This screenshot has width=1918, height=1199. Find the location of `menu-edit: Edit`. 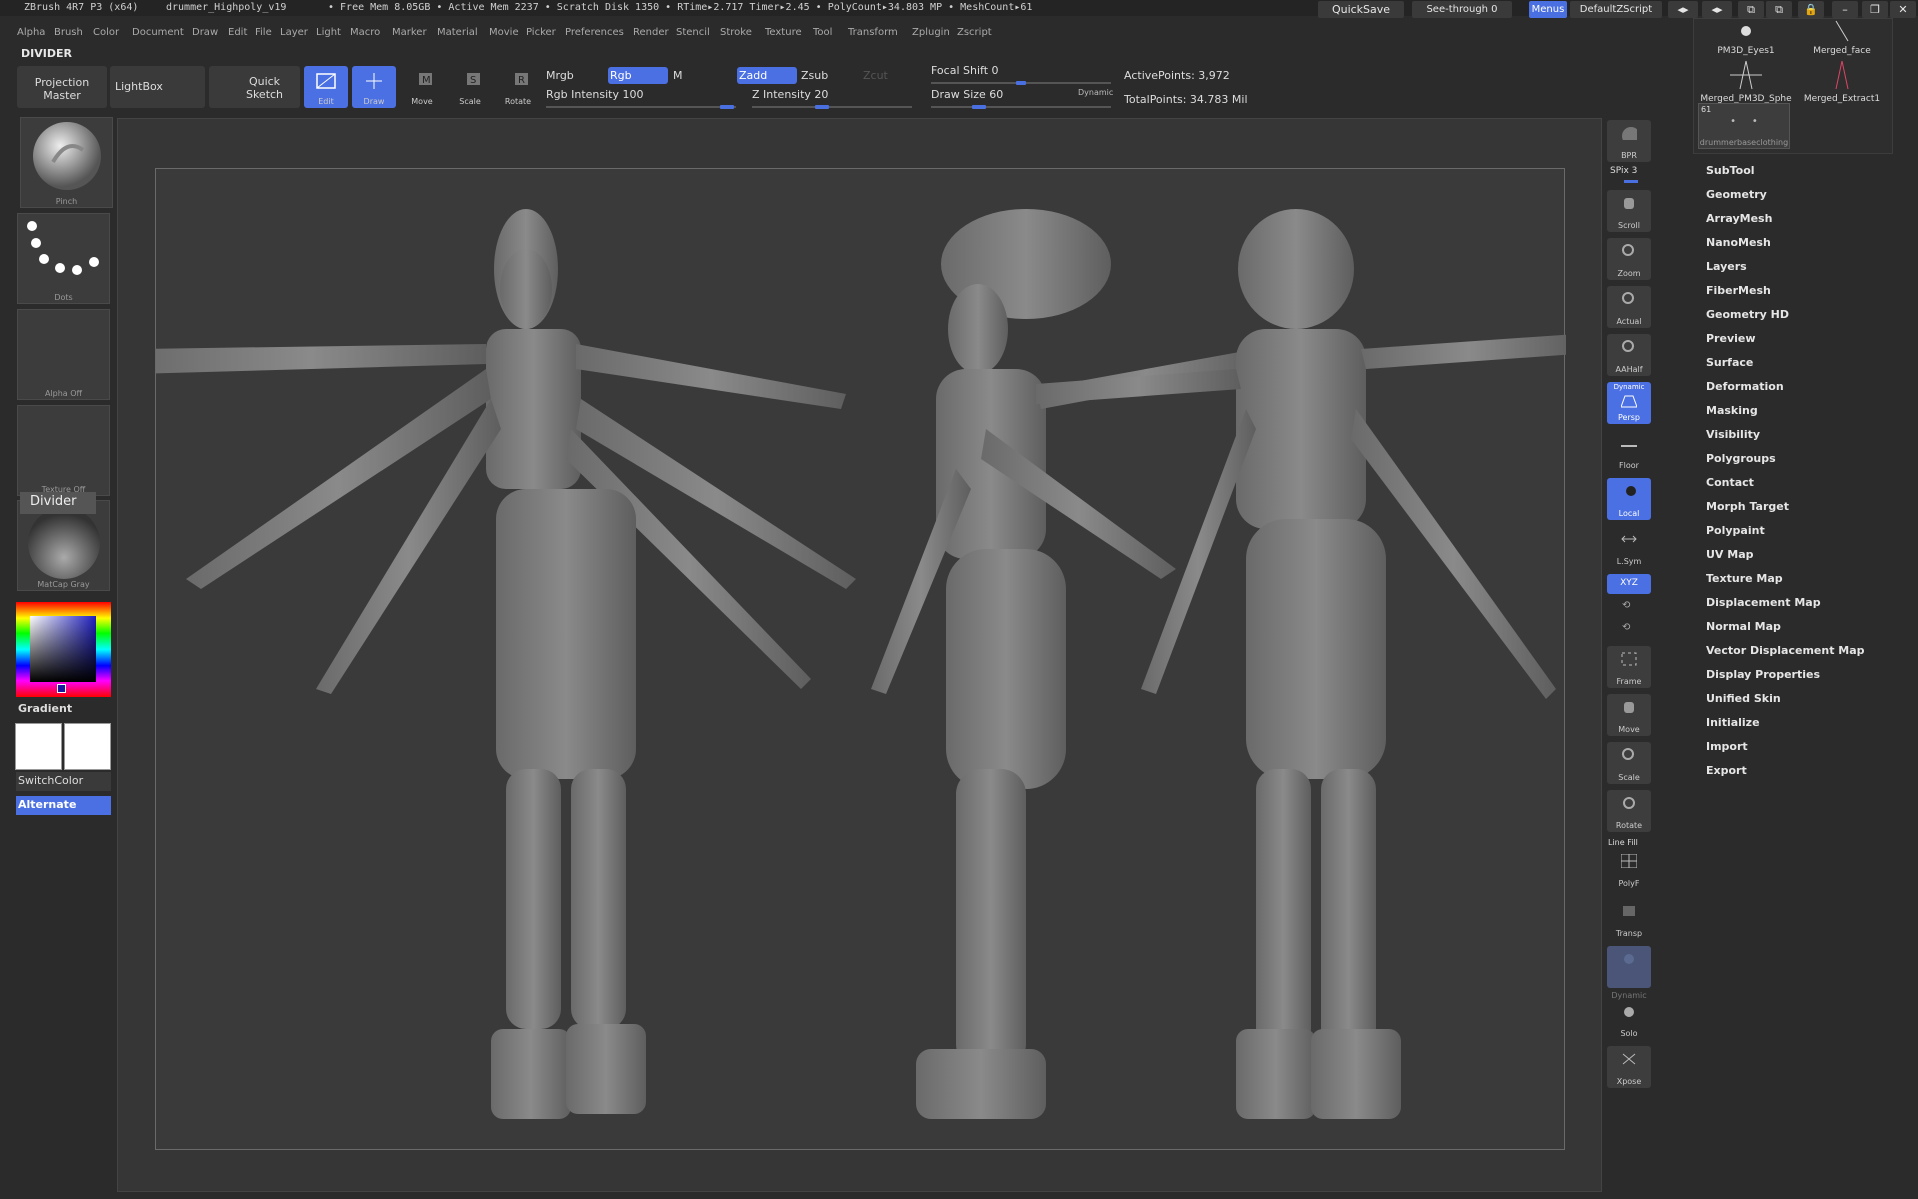

menu-edit: Edit is located at coordinates (237, 32).